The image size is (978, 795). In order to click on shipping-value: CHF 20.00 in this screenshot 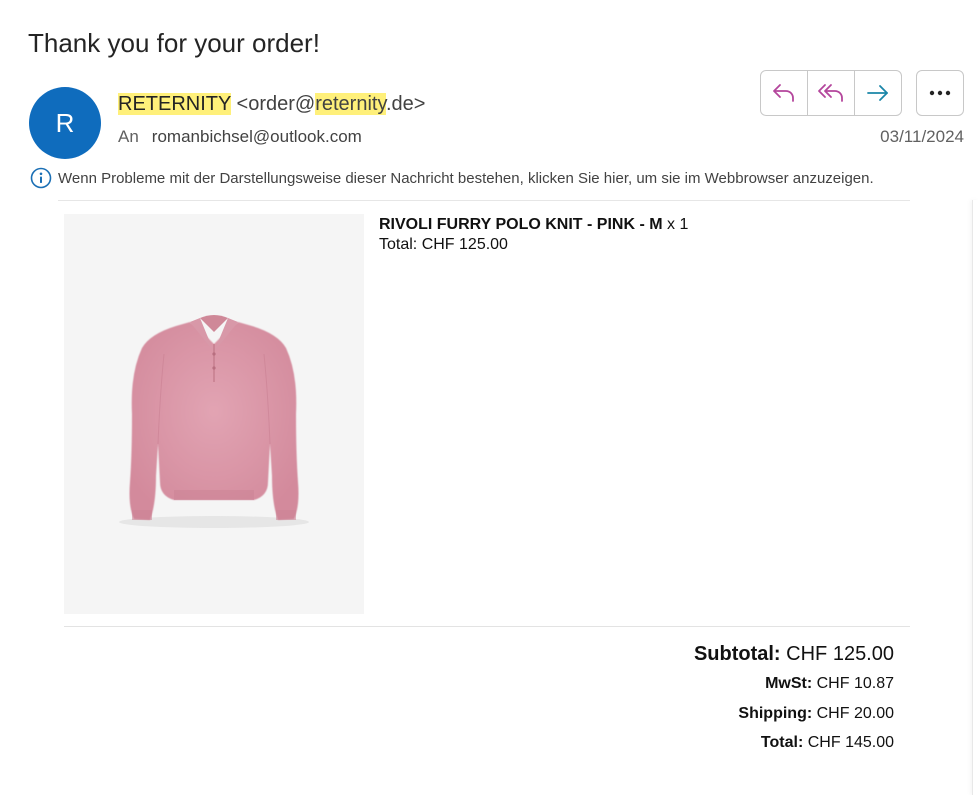, I will do `click(855, 713)`.